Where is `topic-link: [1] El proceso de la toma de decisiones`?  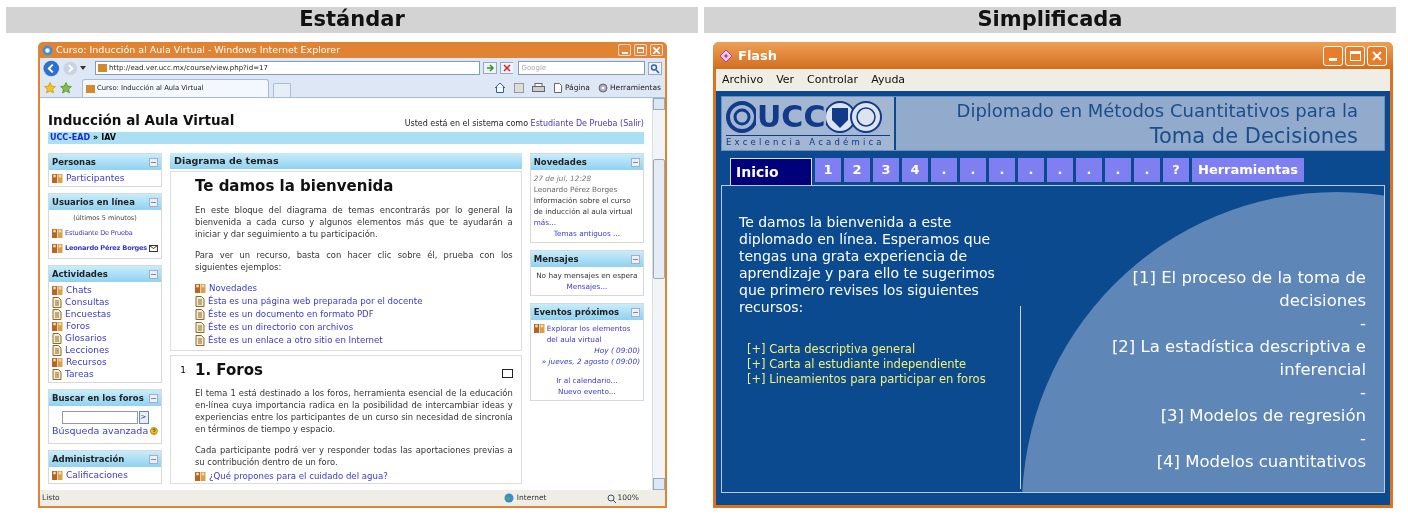
topic-link: [1] El proceso de la toma de decisiones is located at coordinates (1193, 289).